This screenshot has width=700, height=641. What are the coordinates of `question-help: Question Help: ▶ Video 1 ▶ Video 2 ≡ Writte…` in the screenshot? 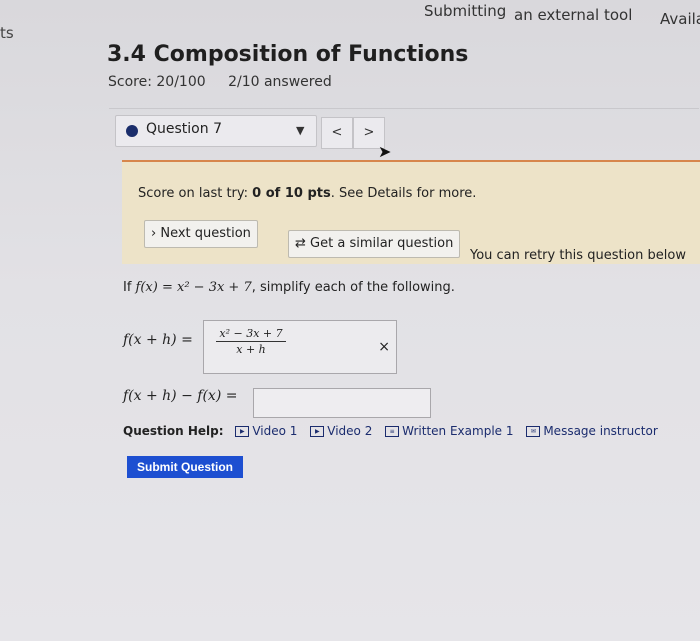 It's located at (395, 431).